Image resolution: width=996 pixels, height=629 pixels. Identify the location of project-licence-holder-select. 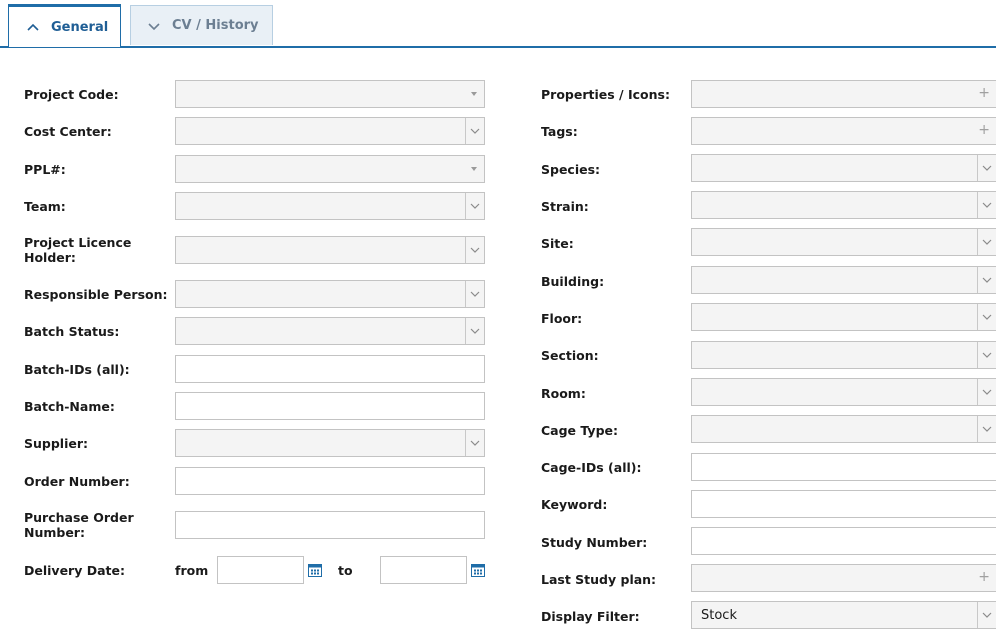
(330, 250).